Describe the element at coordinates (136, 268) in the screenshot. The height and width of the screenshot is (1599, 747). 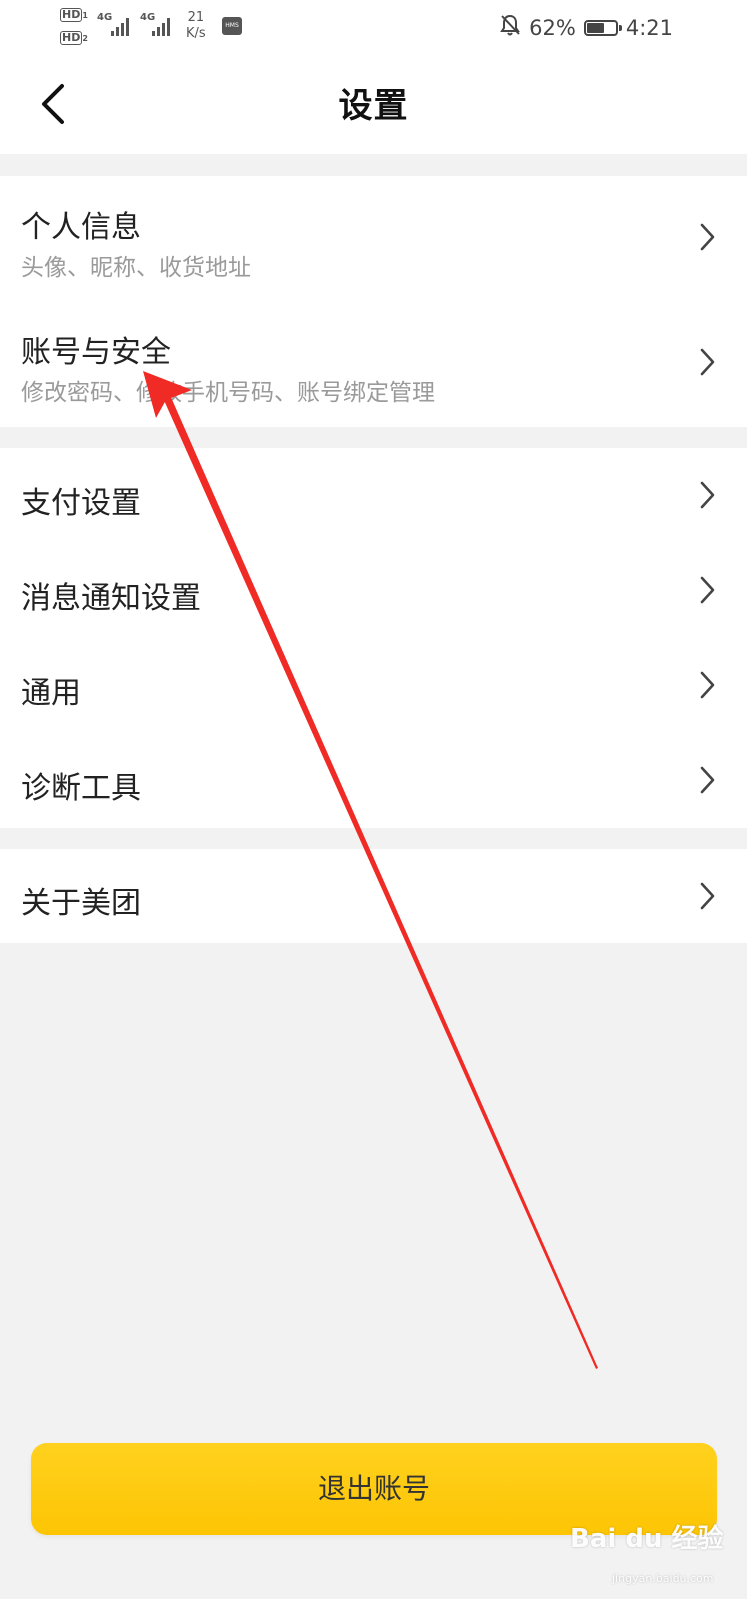
I see `row-subtitle: 头像、昵称、收货地址` at that location.